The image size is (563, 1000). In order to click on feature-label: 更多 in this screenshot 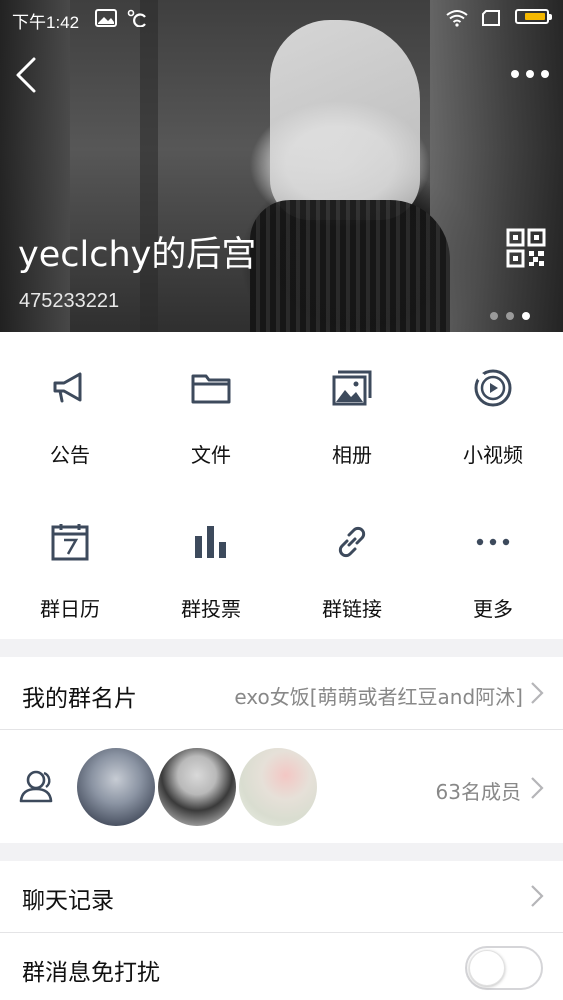, I will do `click(493, 609)`.